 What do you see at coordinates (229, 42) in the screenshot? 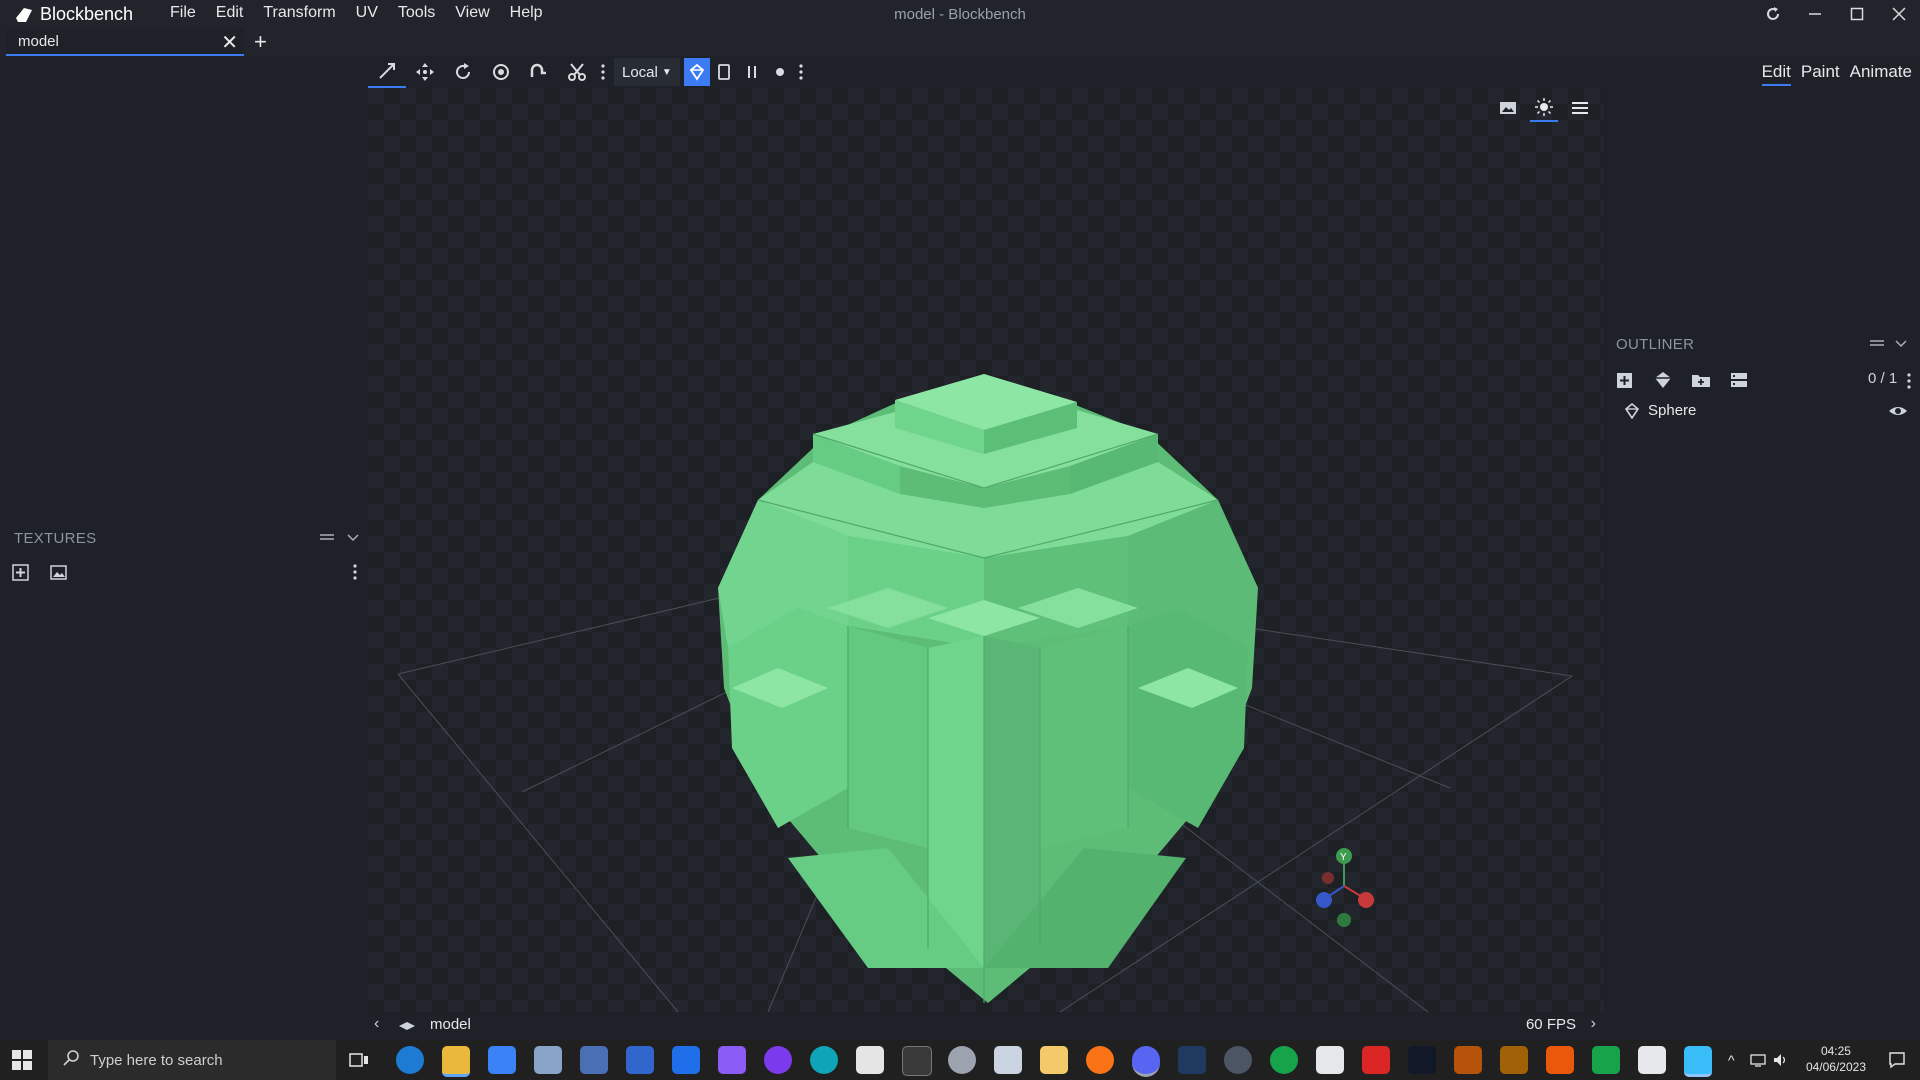
I see `close-tab-icon: ✕` at bounding box center [229, 42].